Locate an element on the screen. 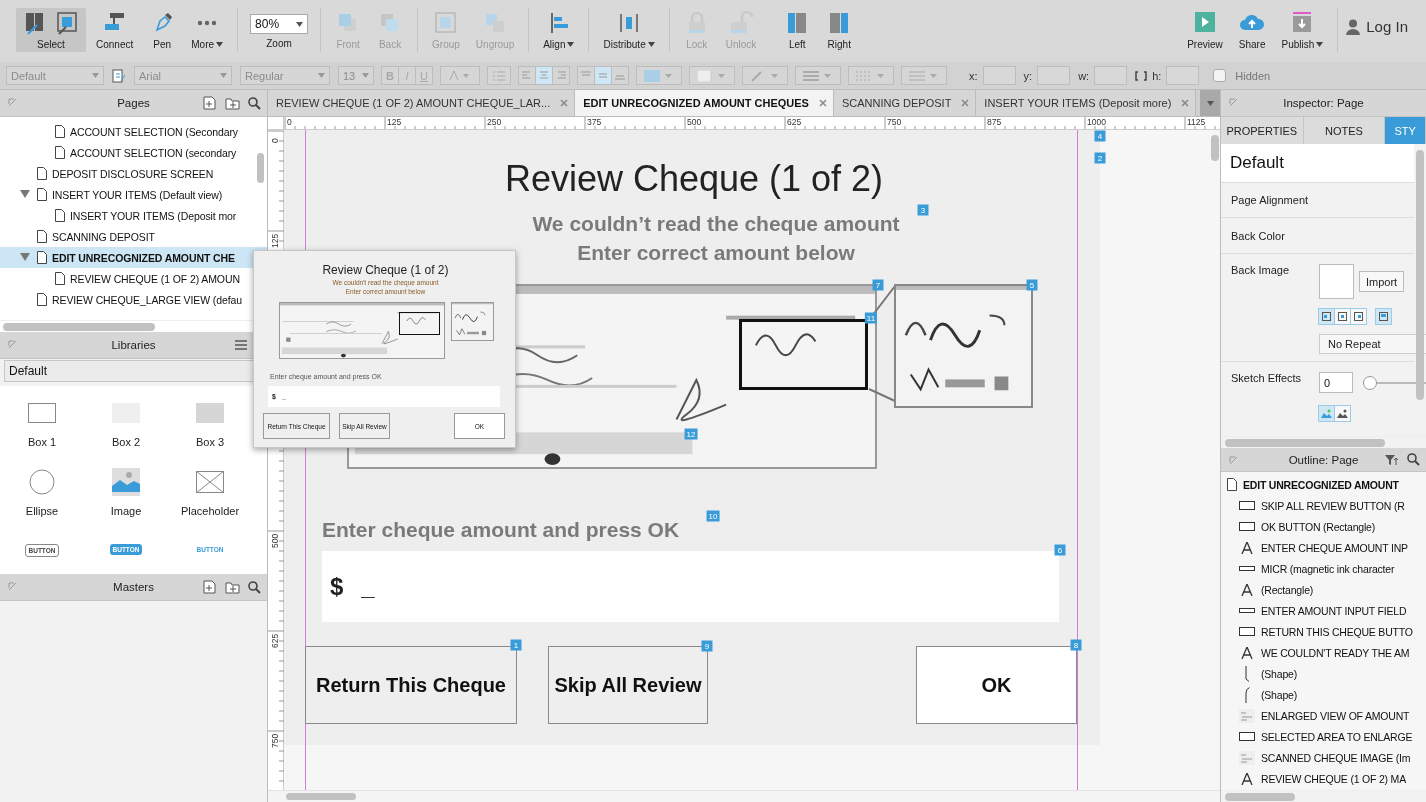 Image resolution: width=1426 pixels, height=802 pixels. page-item: INSERT YOUR ITEMS (Deposit mor is located at coordinates (133, 215).